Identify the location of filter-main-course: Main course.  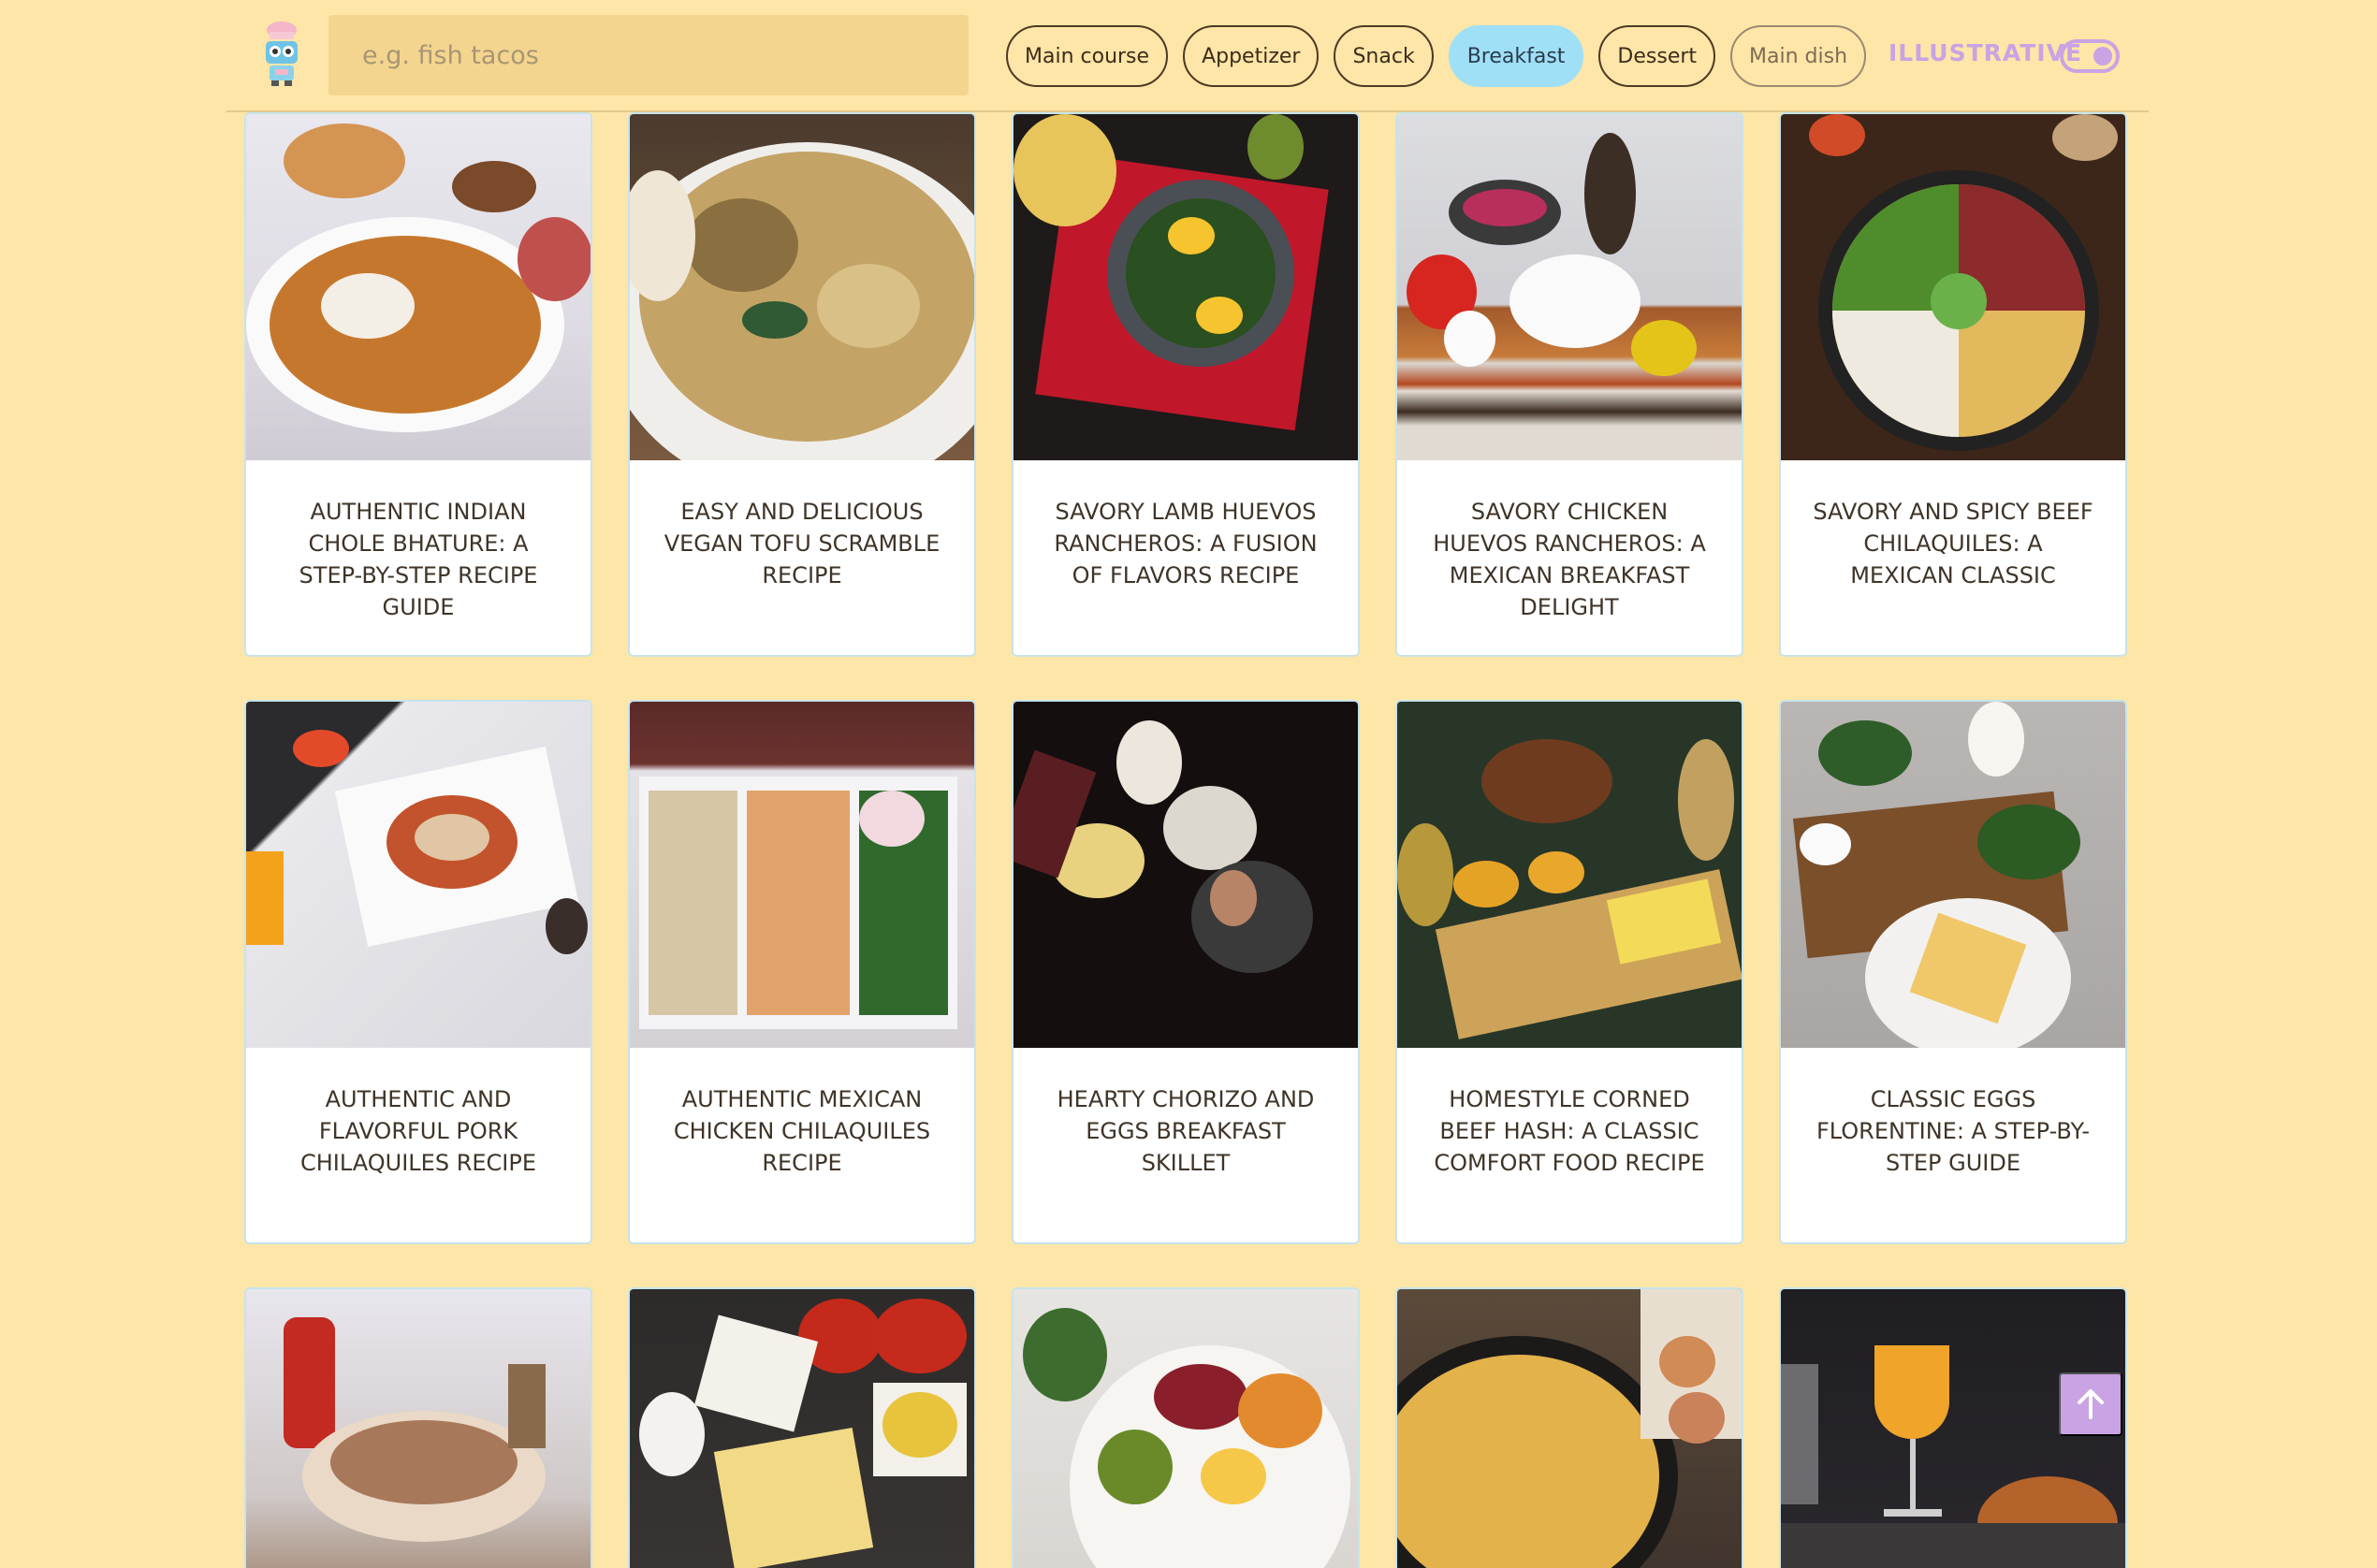
(1087, 56).